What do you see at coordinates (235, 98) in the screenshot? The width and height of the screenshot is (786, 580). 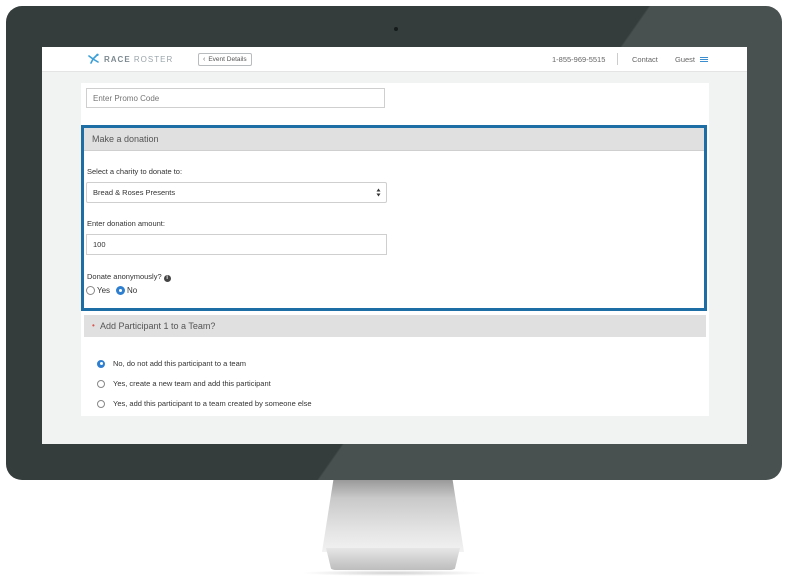 I see `promo-code-input` at bounding box center [235, 98].